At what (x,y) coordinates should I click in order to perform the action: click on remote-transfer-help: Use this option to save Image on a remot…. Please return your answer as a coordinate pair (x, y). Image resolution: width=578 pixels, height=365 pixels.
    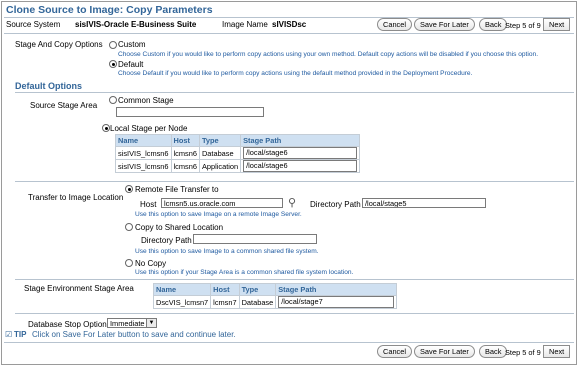
    Looking at the image, I should click on (218, 214).